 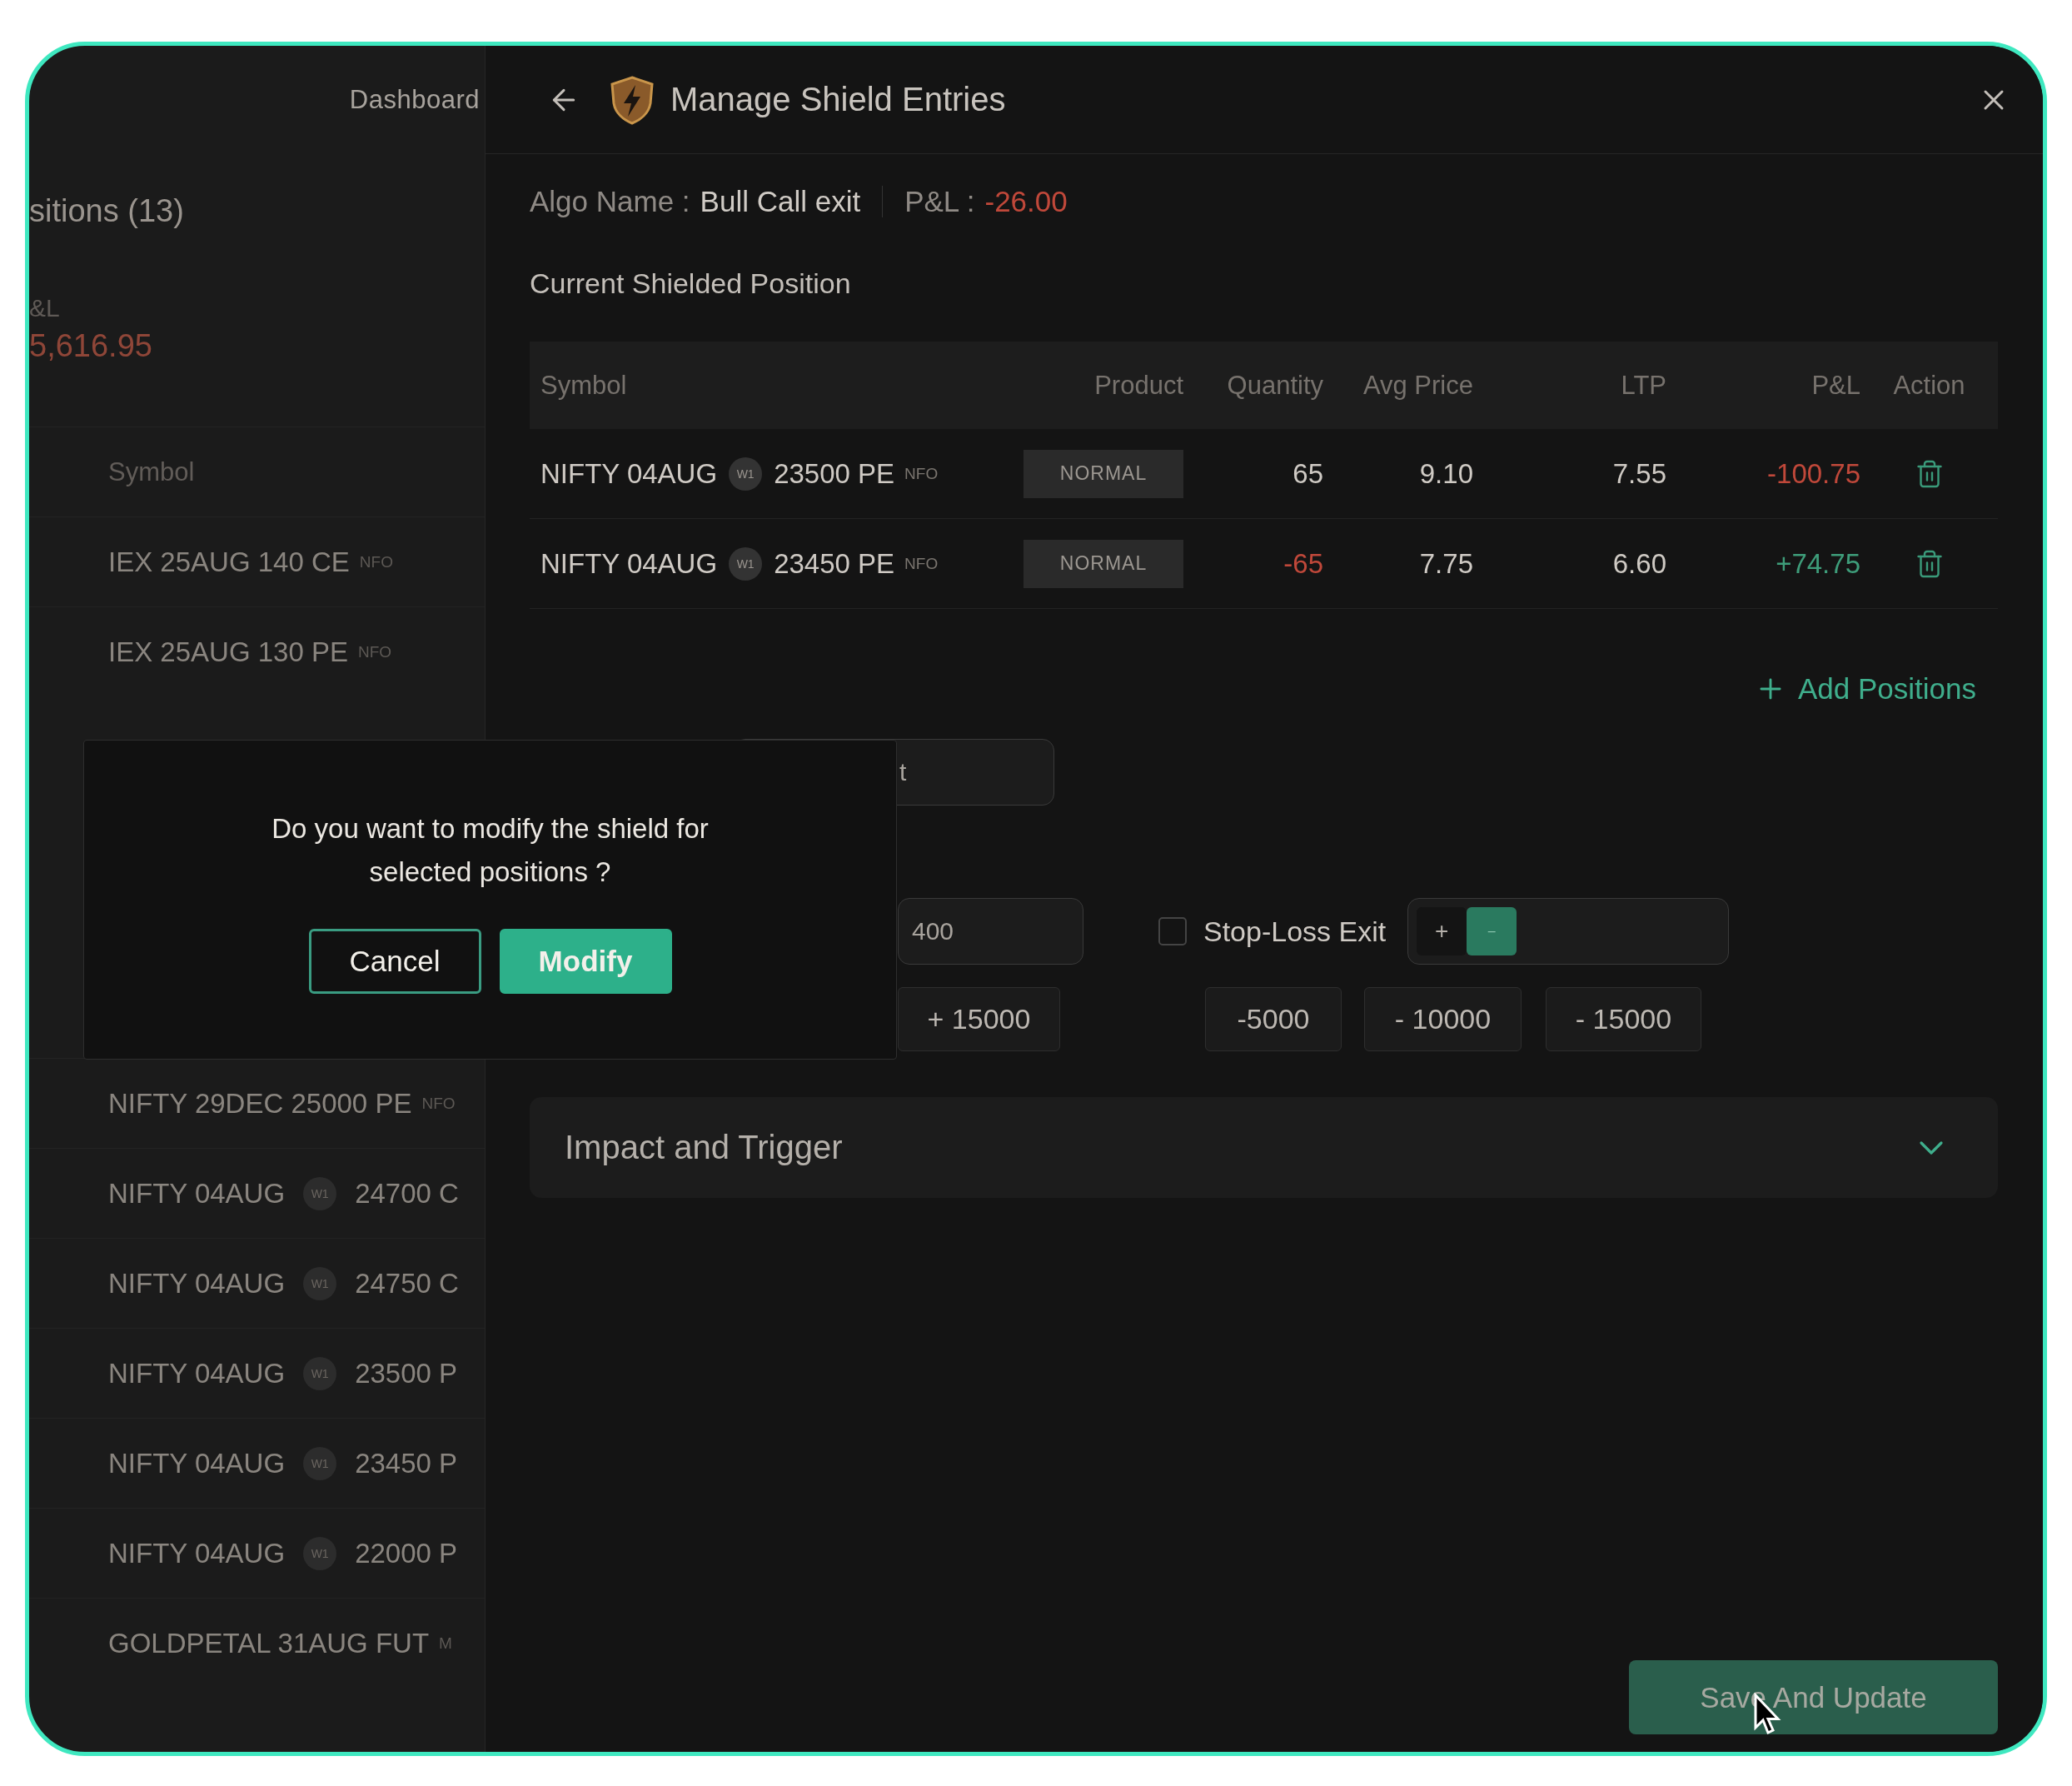 I want to click on position-strike: 23450 PE, so click(x=834, y=564).